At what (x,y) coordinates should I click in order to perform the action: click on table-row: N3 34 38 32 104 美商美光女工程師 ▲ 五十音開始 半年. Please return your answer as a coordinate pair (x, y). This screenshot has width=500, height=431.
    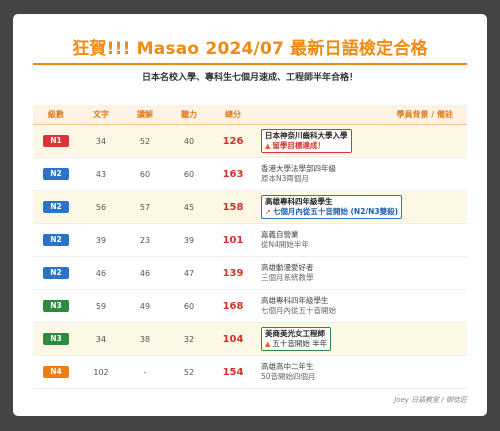
    Looking at the image, I should click on (250, 339).